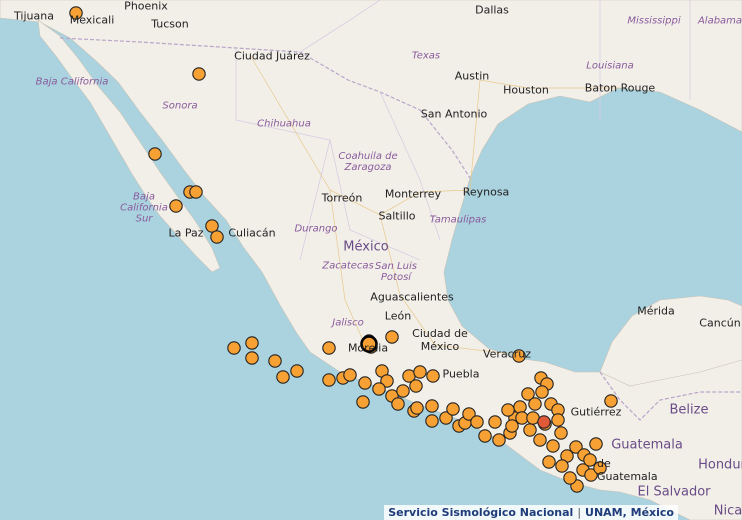 Image resolution: width=742 pixels, height=520 pixels. I want to click on label-dallas: Dallas, so click(492, 10).